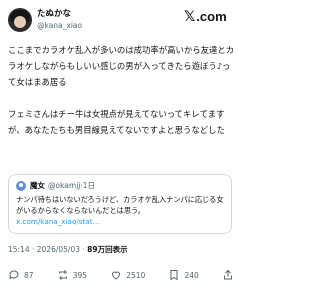  Describe the element at coordinates (89, 185) in the screenshot. I see `quoted-post-age: 1日` at that location.